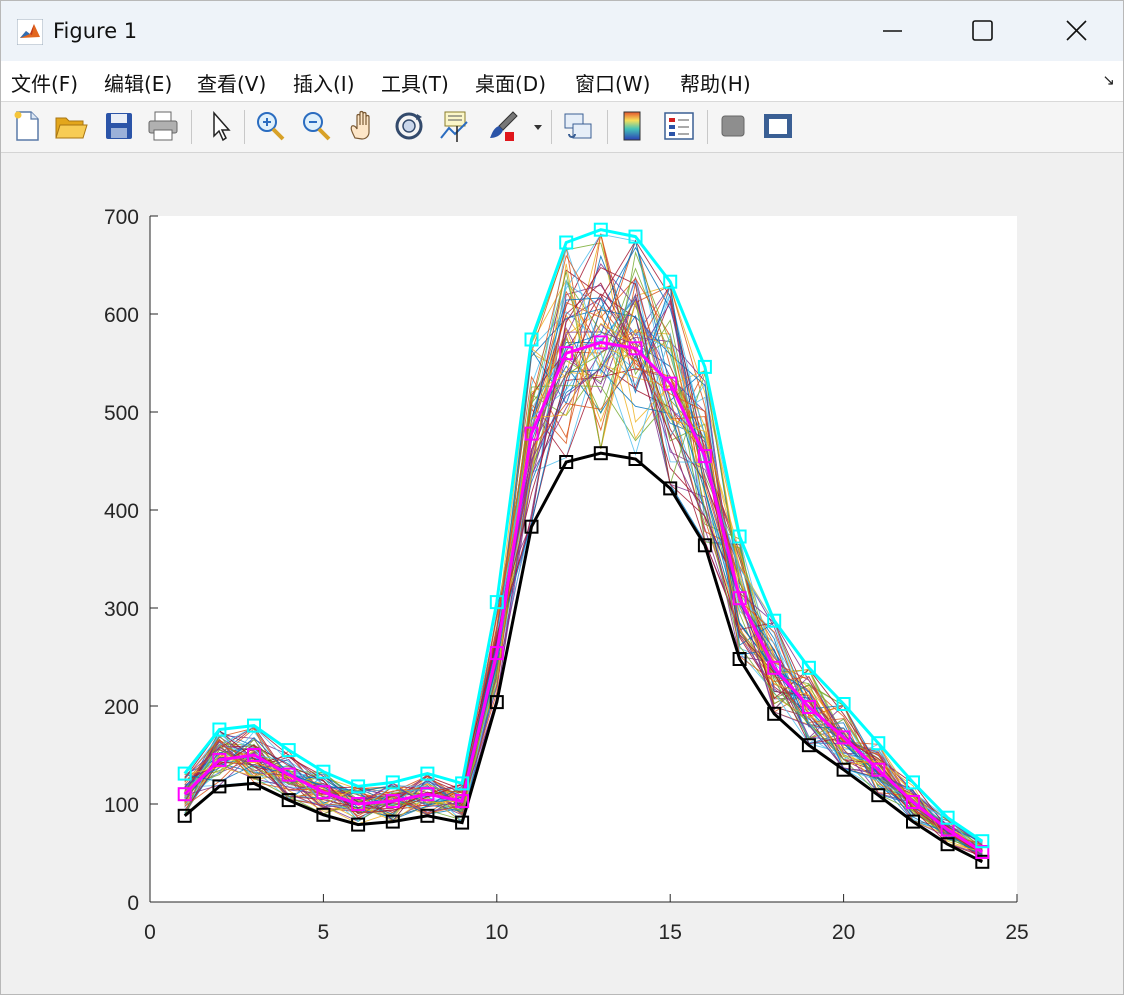 The width and height of the screenshot is (1124, 995). I want to click on maximize-button, so click(982, 31).